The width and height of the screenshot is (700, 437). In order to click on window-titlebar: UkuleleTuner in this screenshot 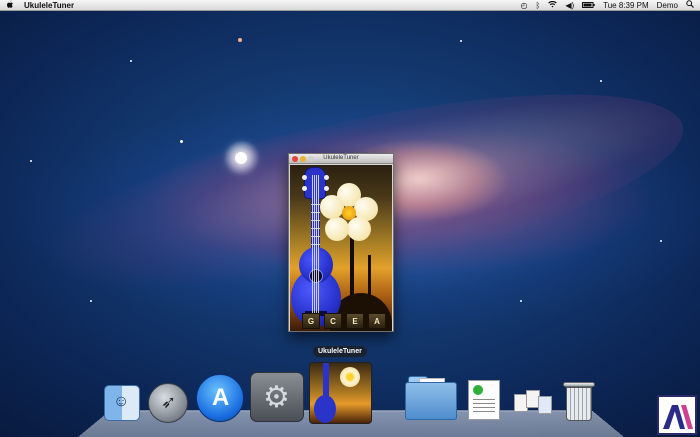, I will do `click(341, 159)`.